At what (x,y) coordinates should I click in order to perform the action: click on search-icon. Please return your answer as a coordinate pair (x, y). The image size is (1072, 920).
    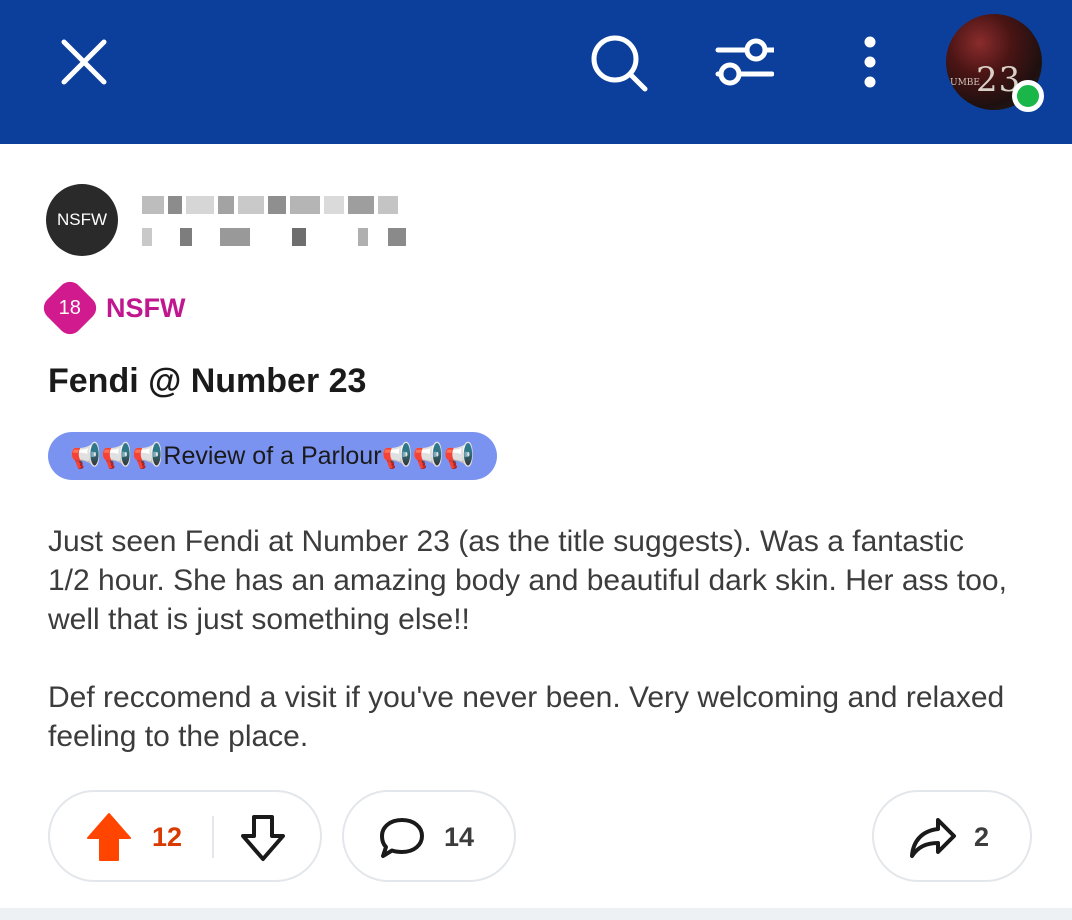
    Looking at the image, I should click on (619, 63).